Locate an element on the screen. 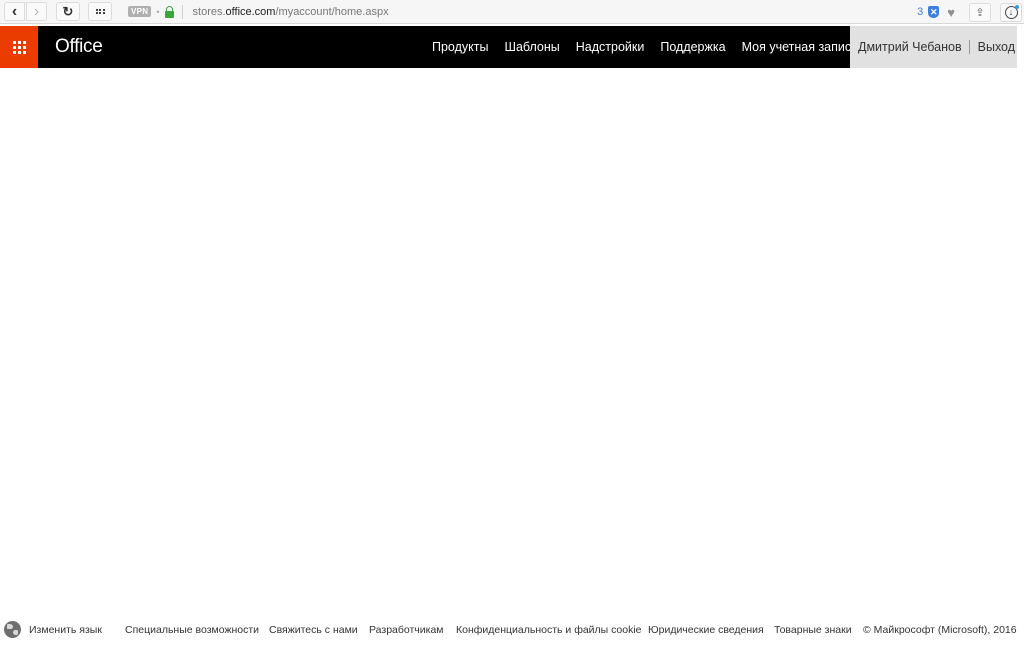 The image size is (1024, 646). url-text: stores.office.com/myaccount/home.aspx is located at coordinates (291, 12).